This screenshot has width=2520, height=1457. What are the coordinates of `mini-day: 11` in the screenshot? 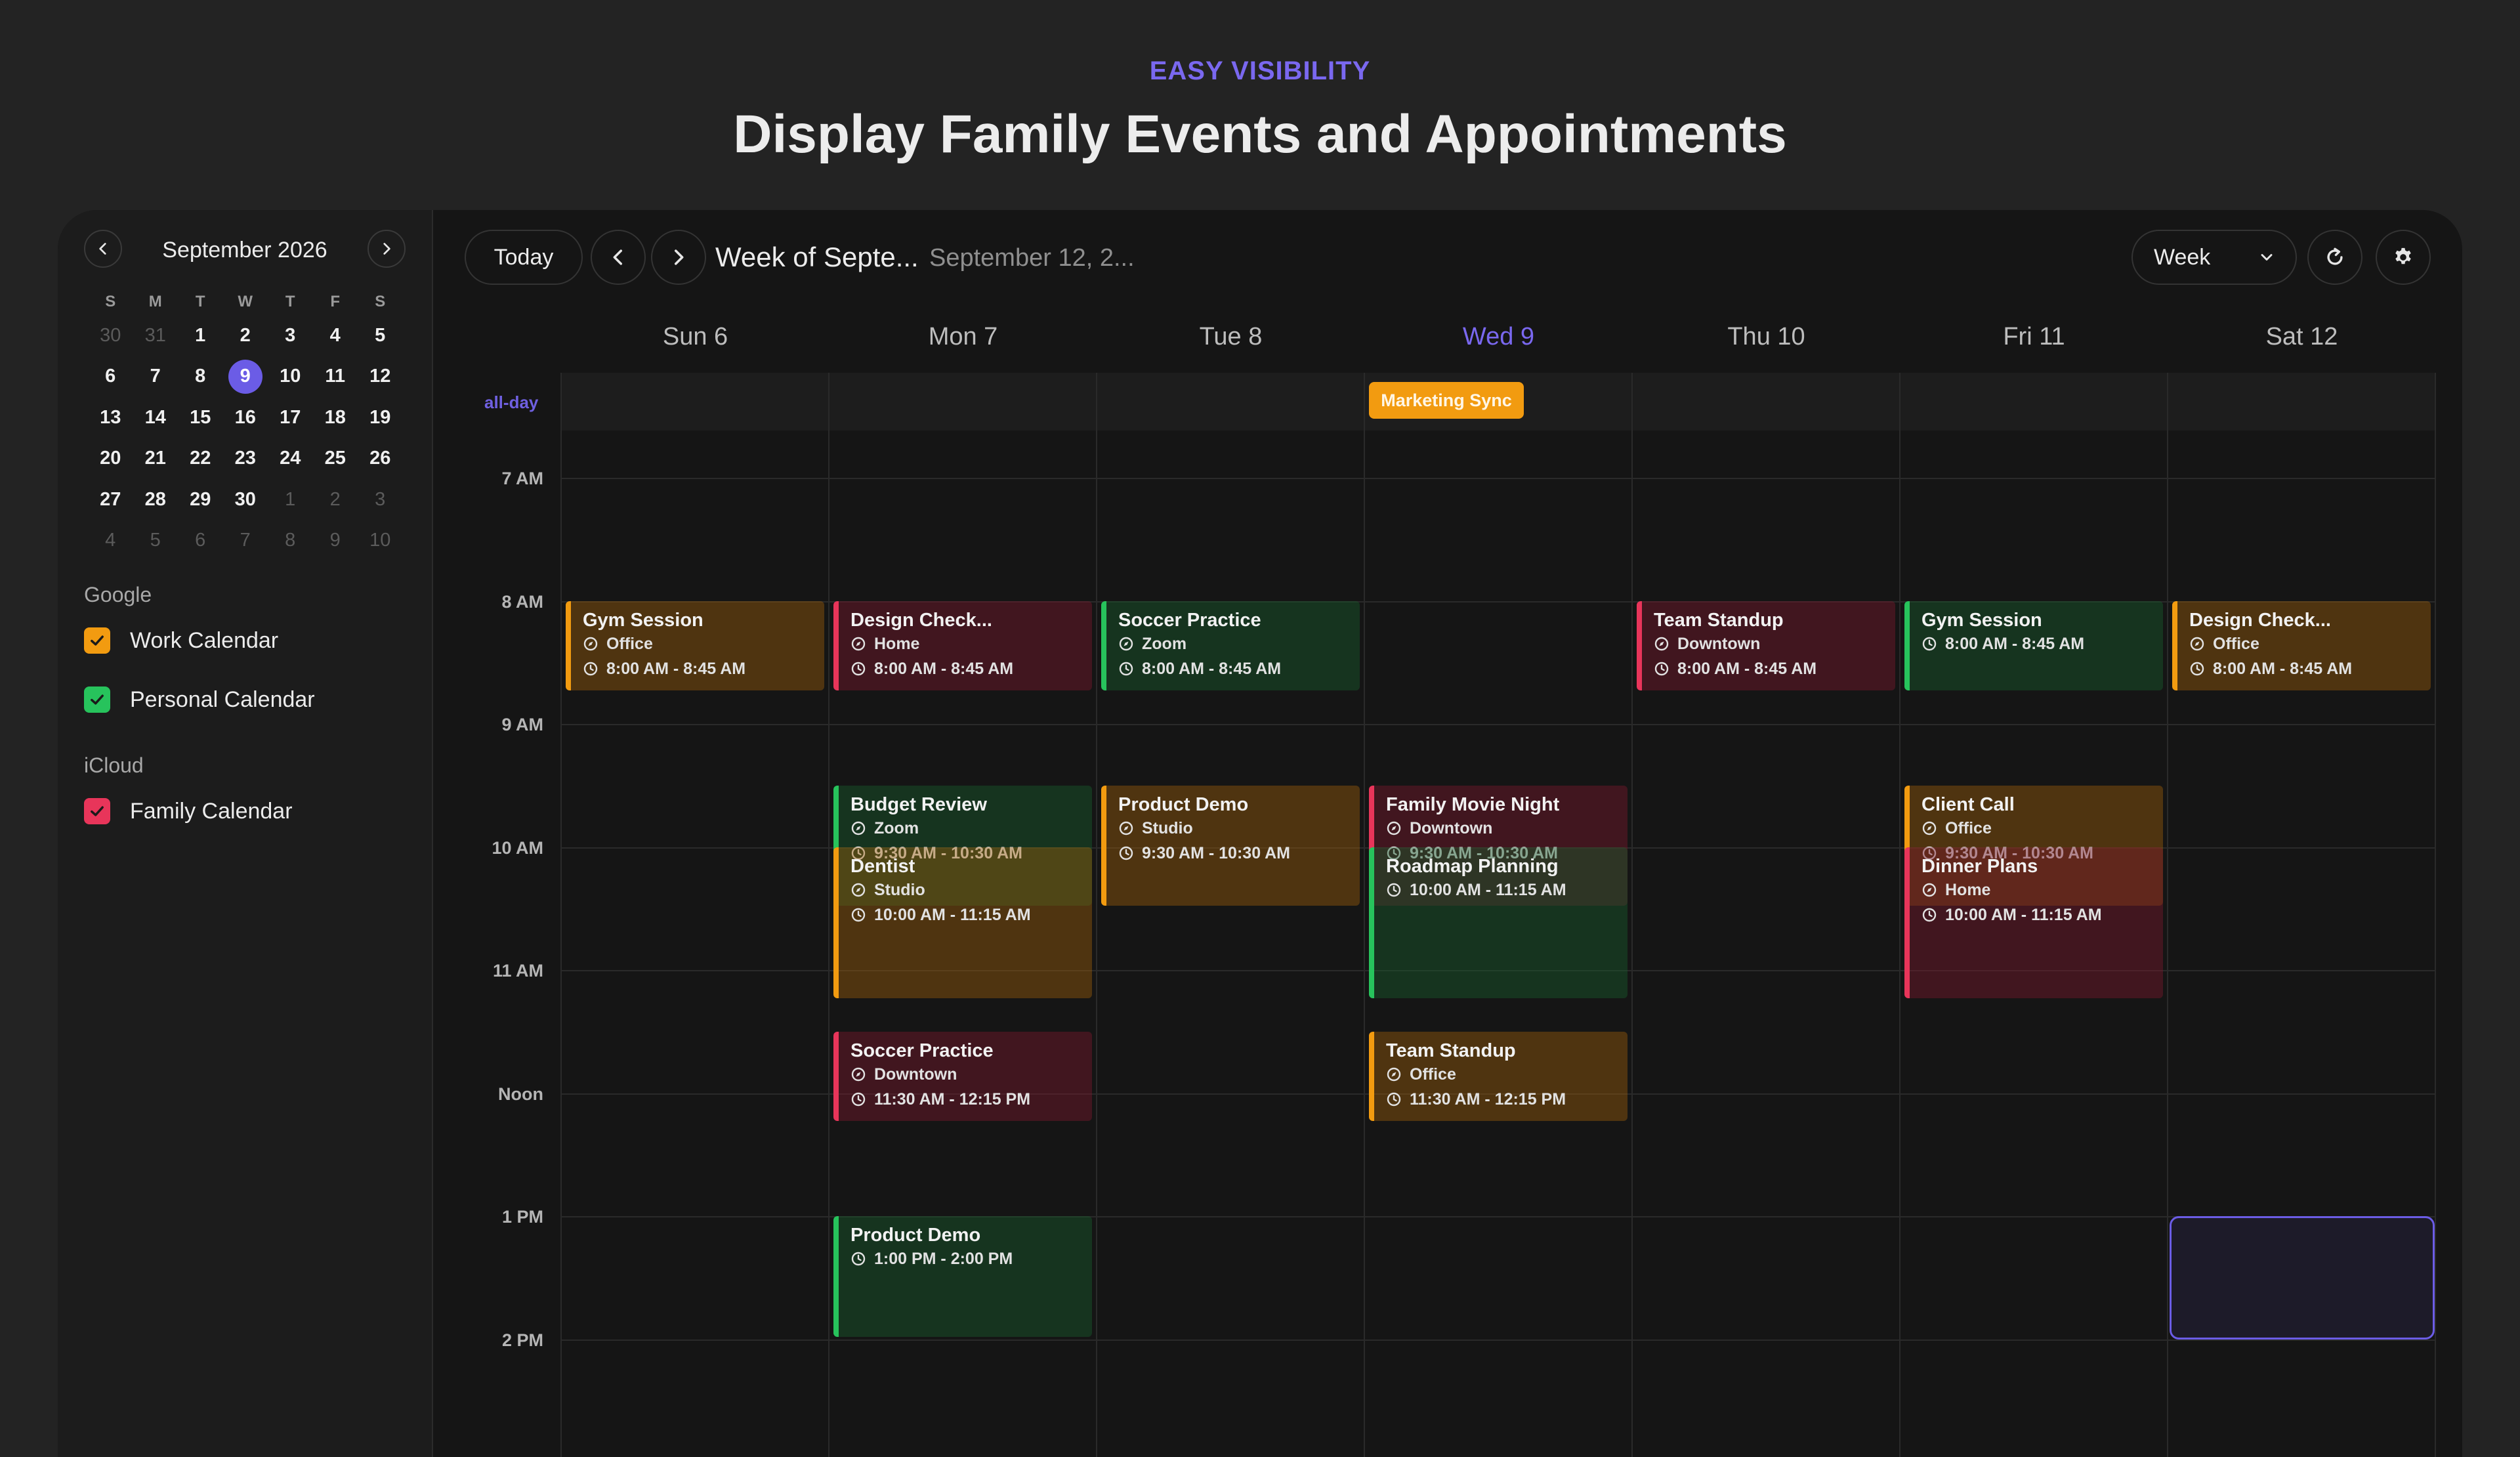 It's located at (335, 377).